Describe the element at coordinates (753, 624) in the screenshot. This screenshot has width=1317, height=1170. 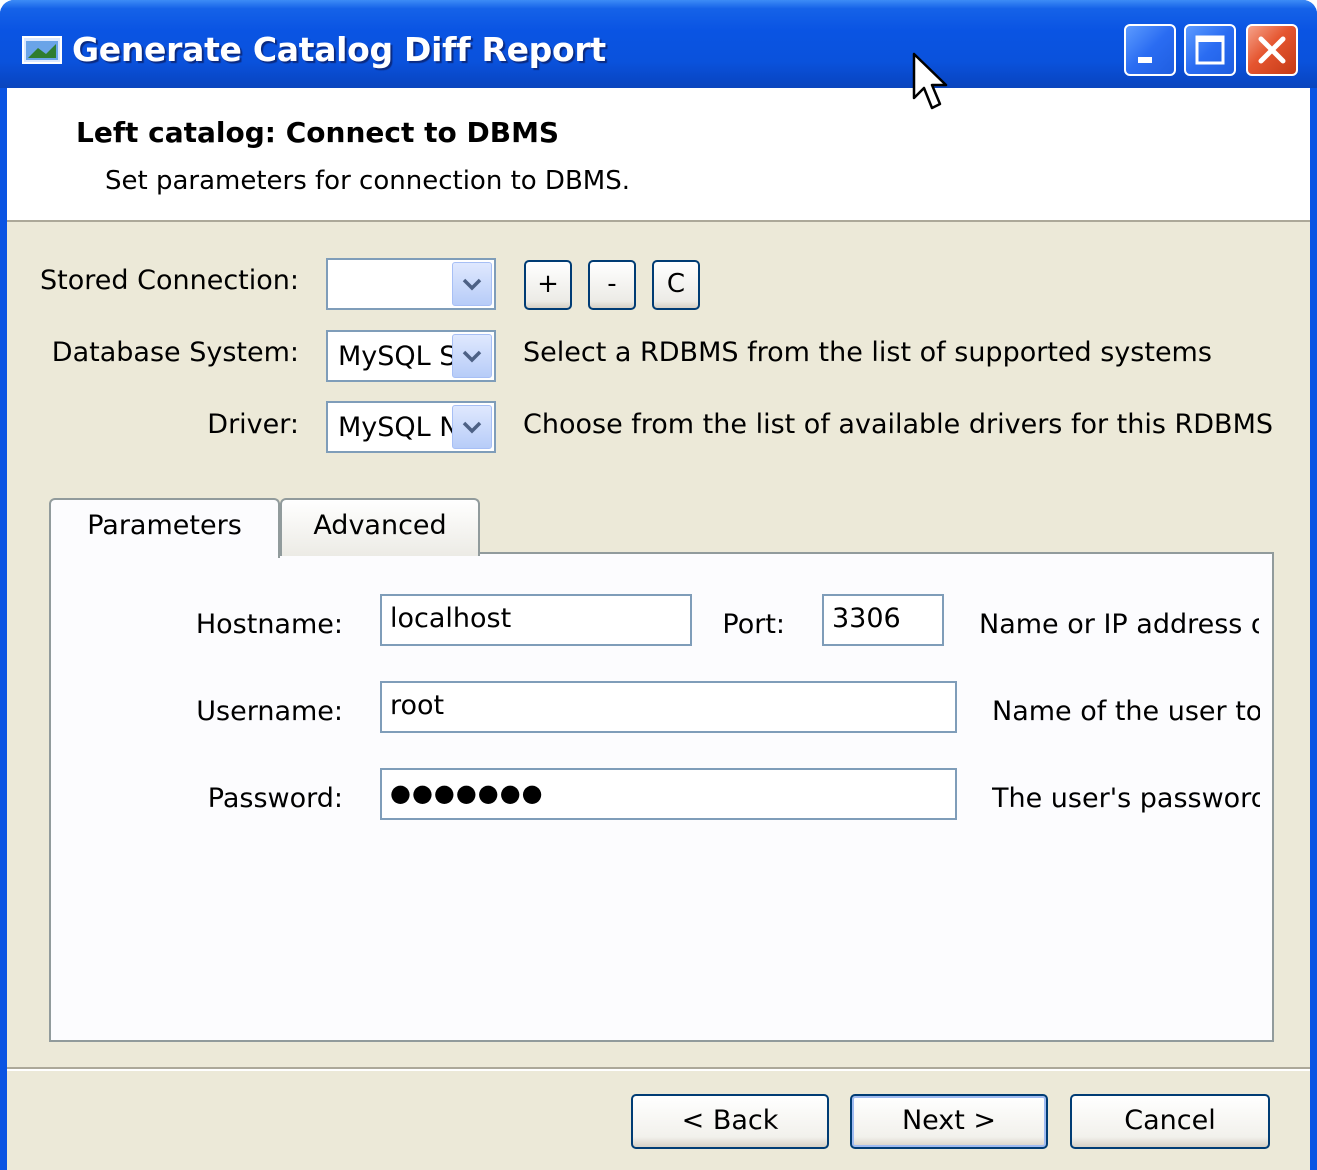
I see `port-label: Port:` at that location.